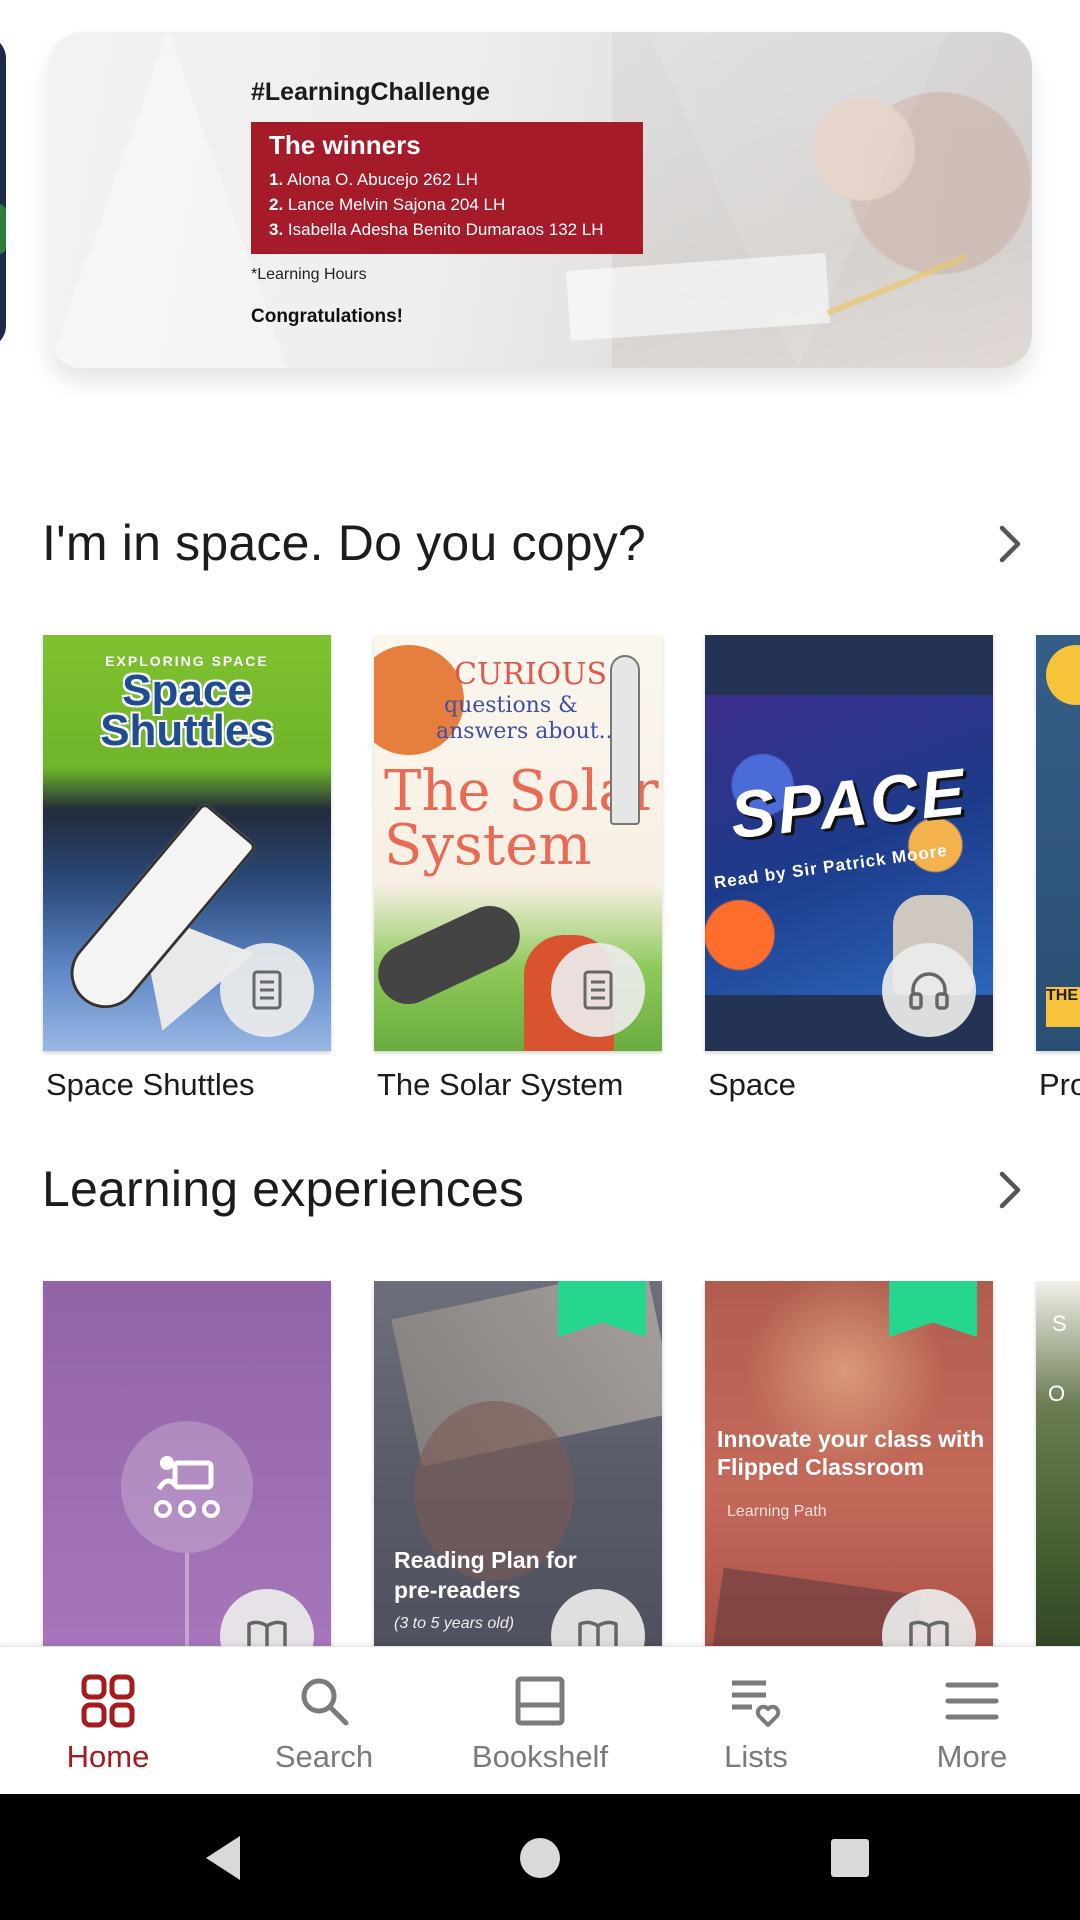 This screenshot has height=1920, width=1080. What do you see at coordinates (345, 145) in the screenshot?
I see `winners-title: The winners` at bounding box center [345, 145].